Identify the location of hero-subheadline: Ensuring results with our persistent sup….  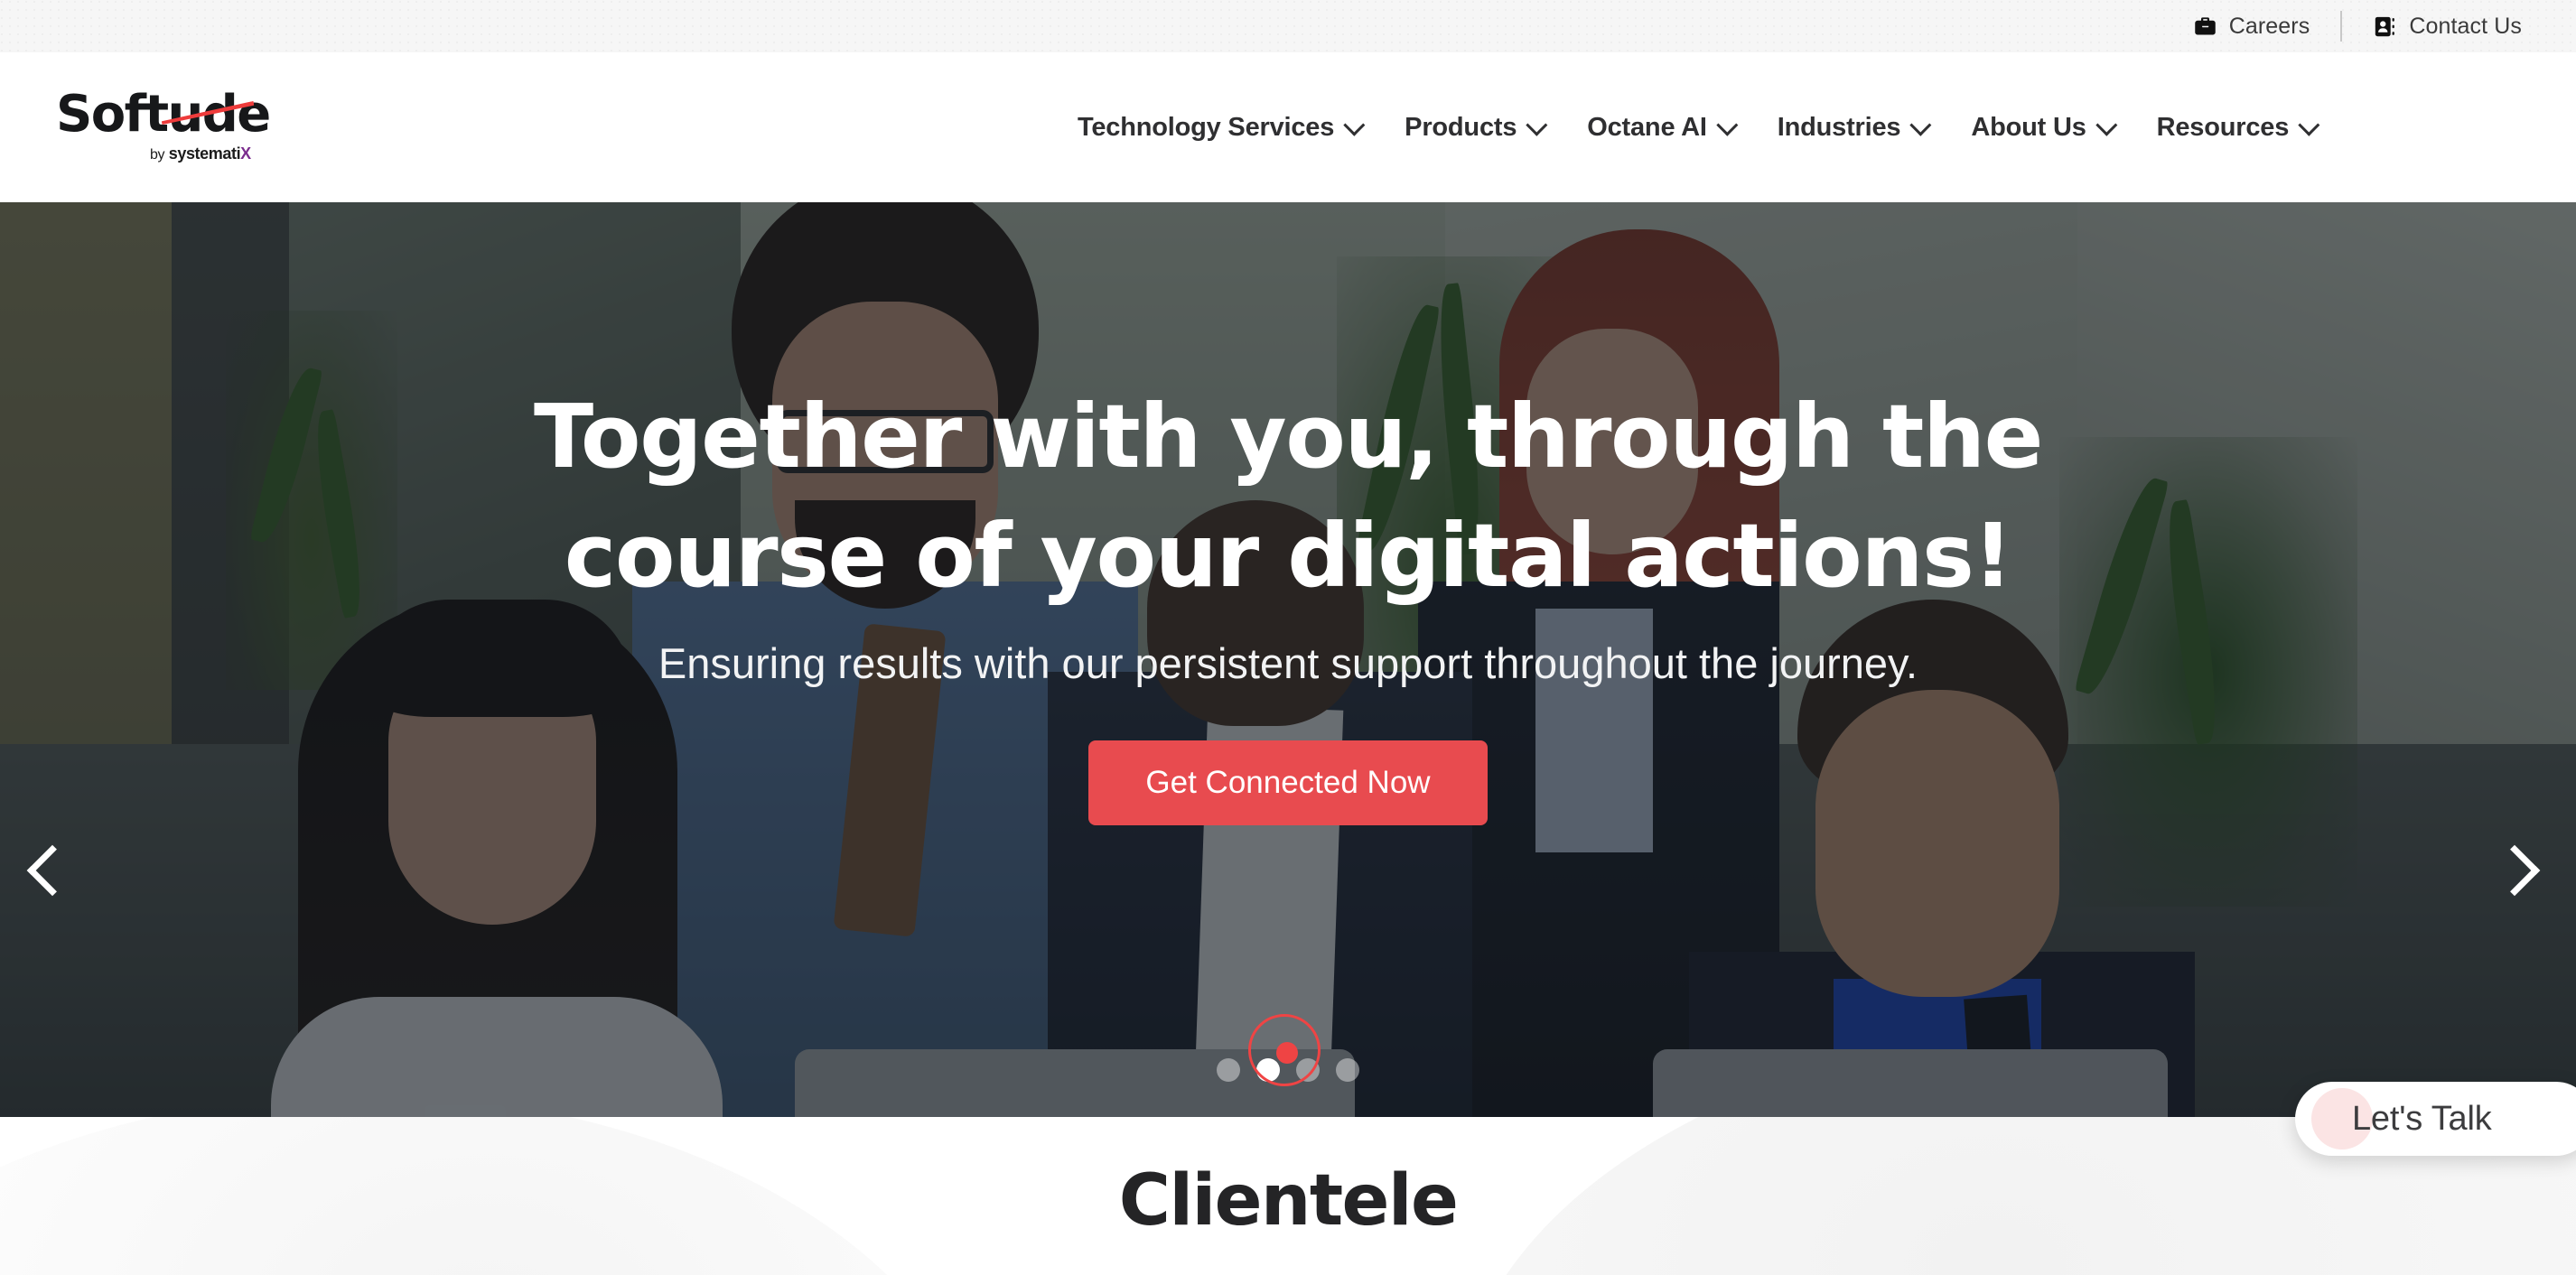
(1288, 663).